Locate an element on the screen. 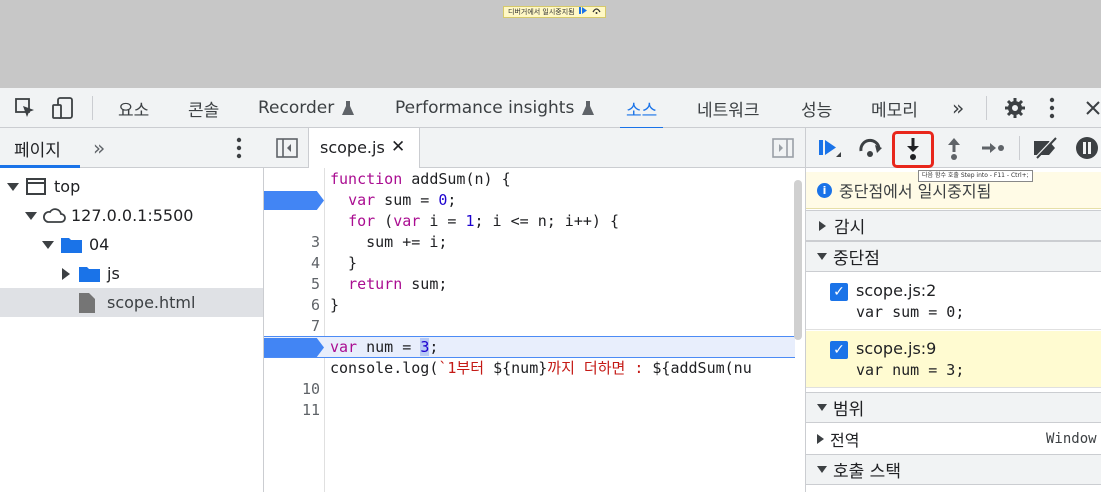  section-label: 호출 스택 is located at coordinates (867, 472).